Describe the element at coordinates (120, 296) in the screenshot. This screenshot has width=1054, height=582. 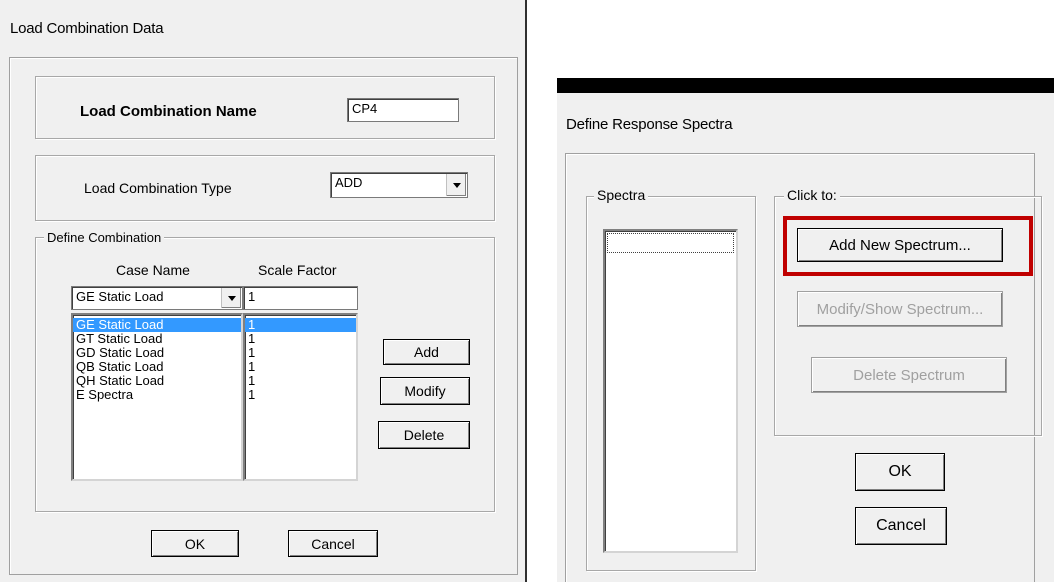
I see `case-select-value: GE Static Load` at that location.